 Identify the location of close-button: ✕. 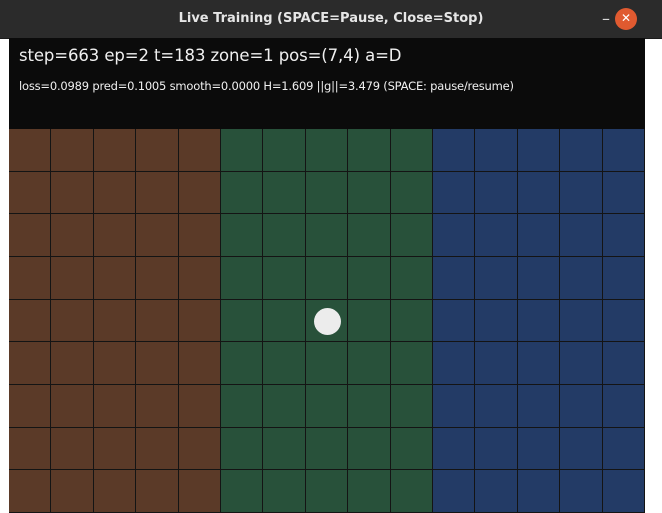
(626, 19).